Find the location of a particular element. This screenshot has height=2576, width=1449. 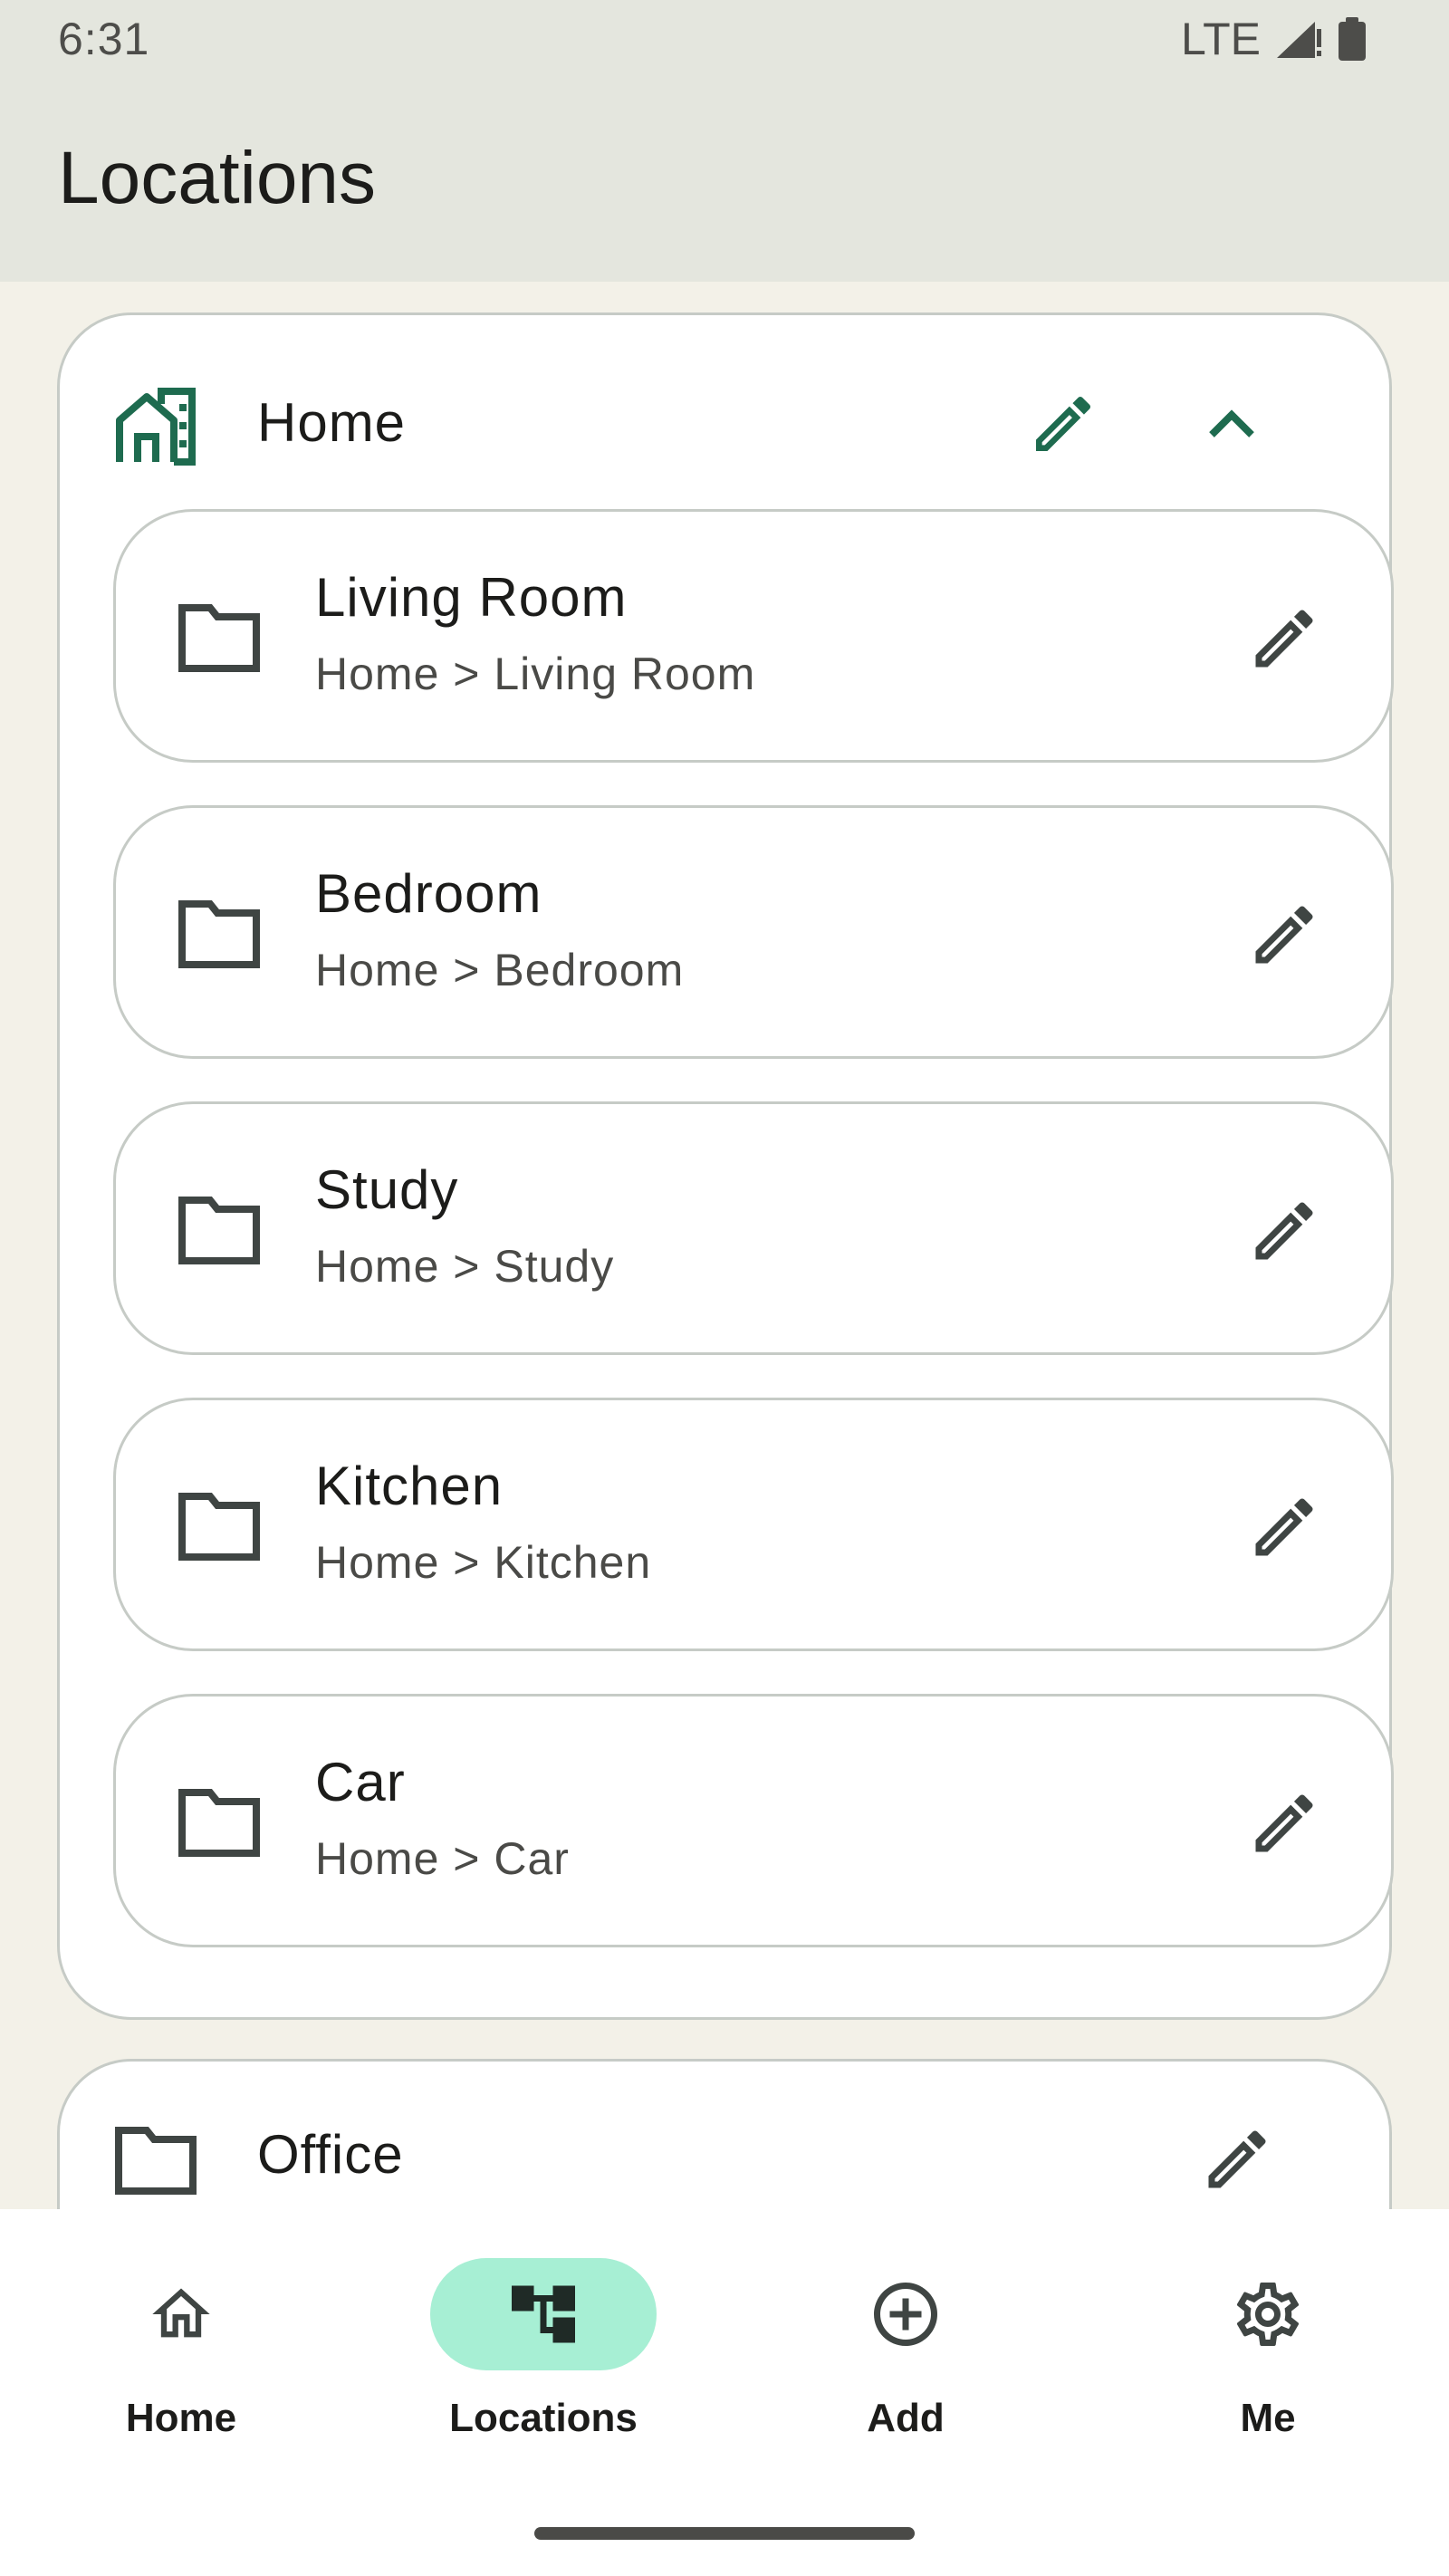

location-group-office: Office is located at coordinates (724, 2134).